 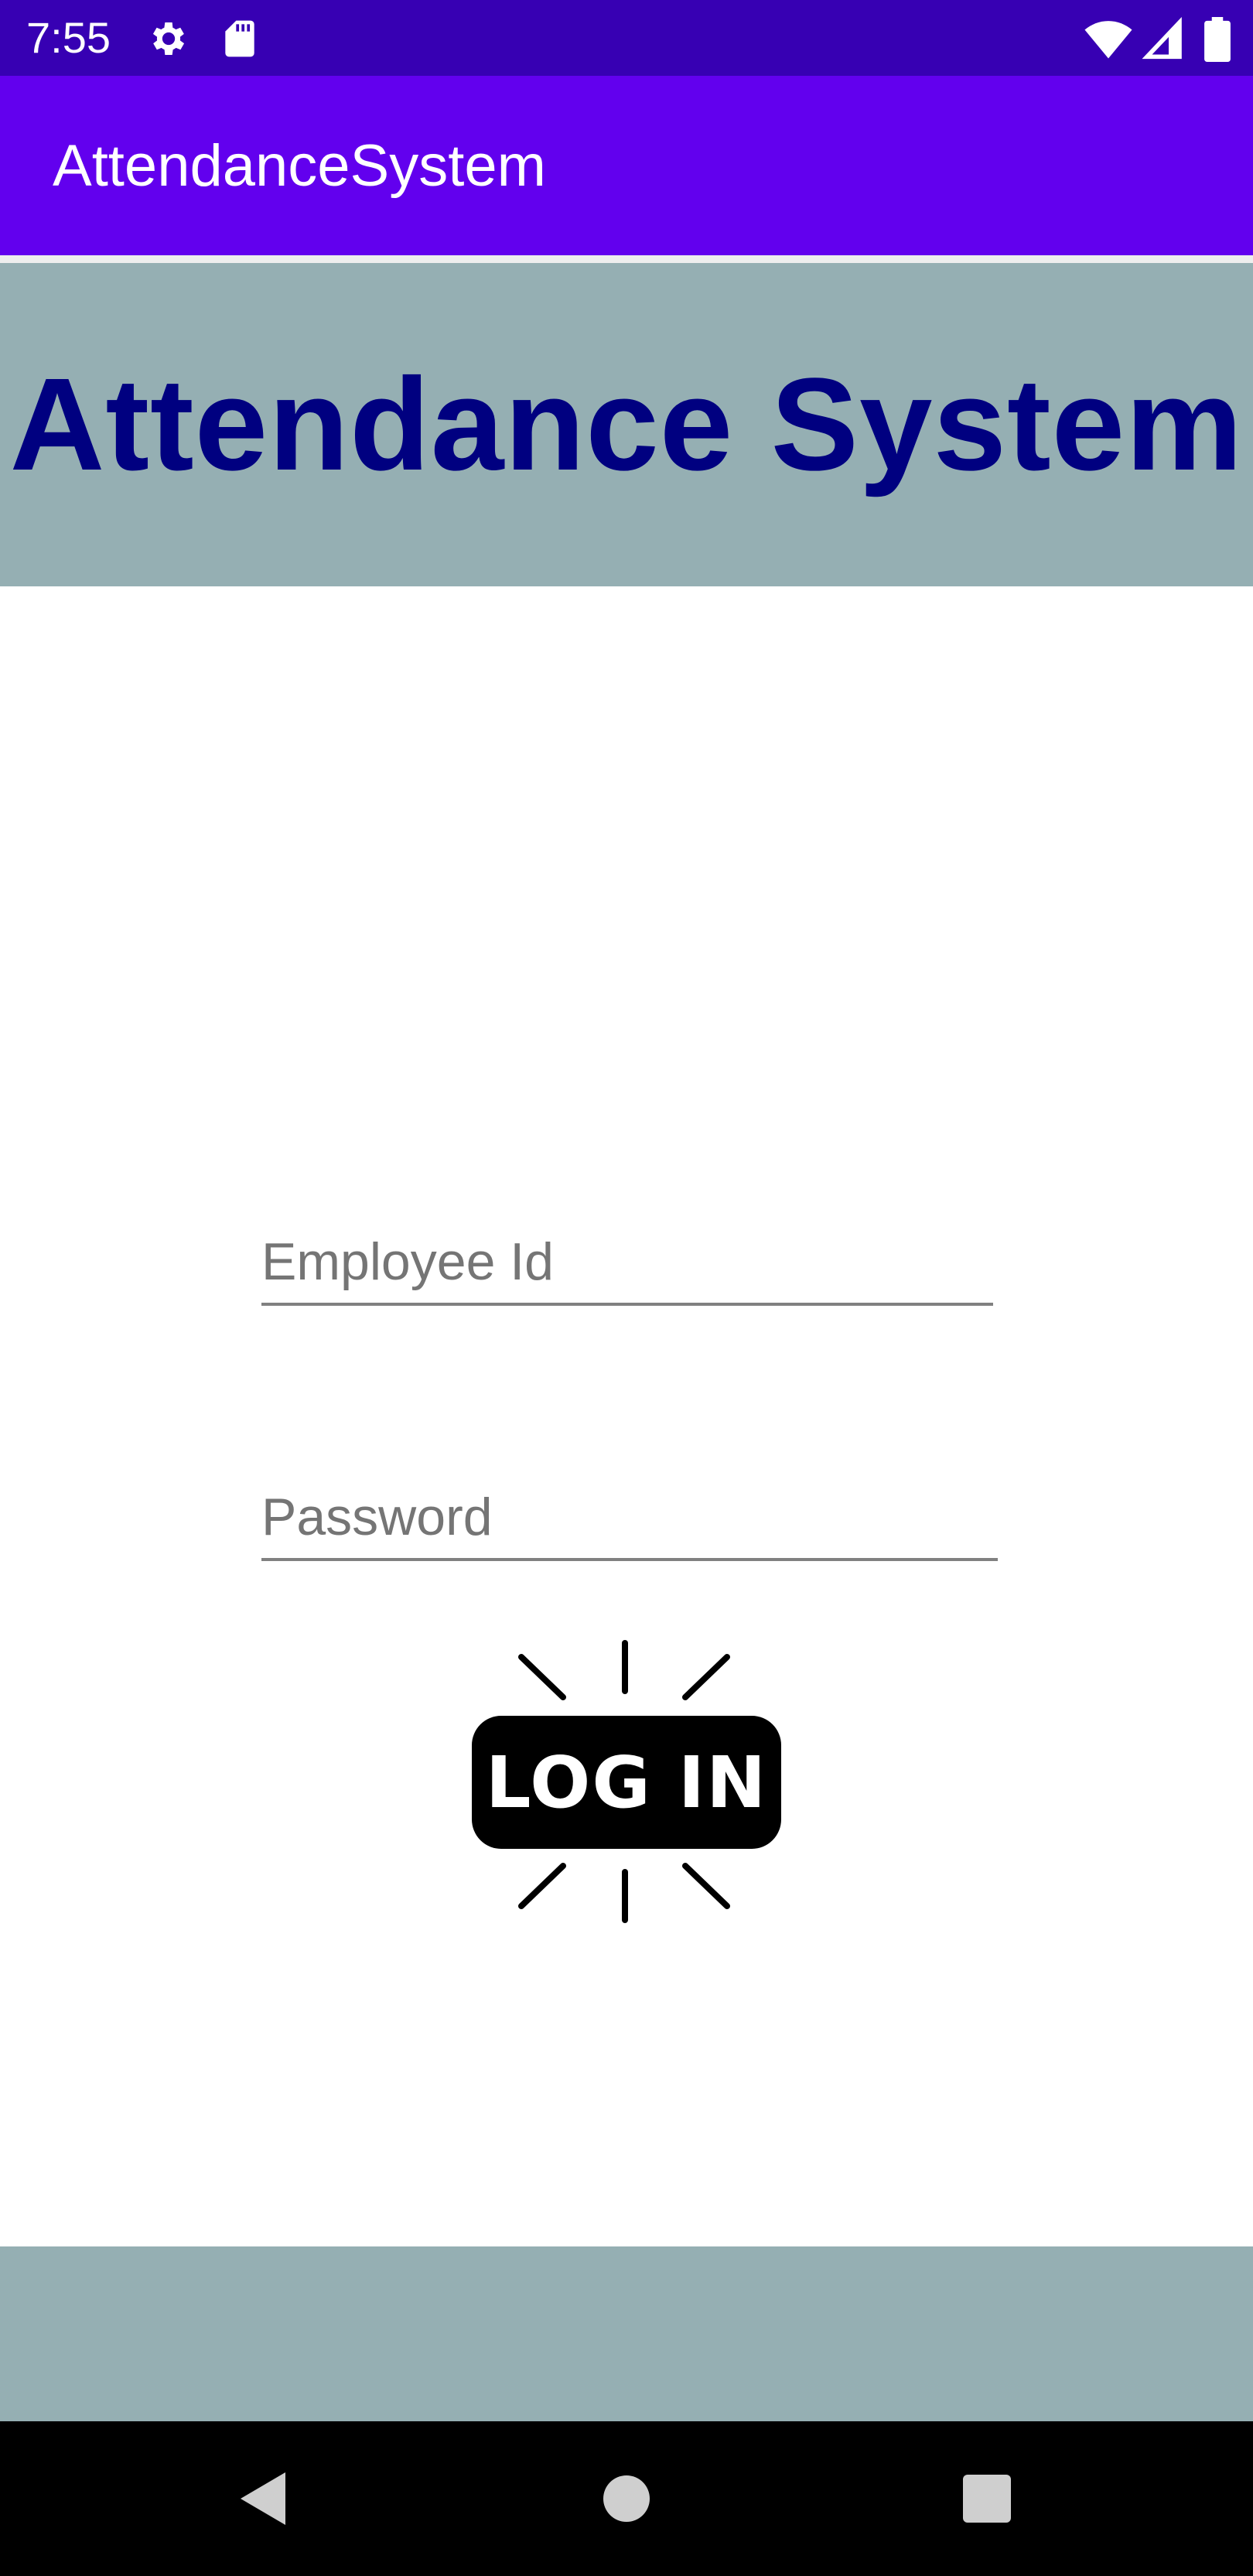 I want to click on employee-id-input, so click(x=627, y=1262).